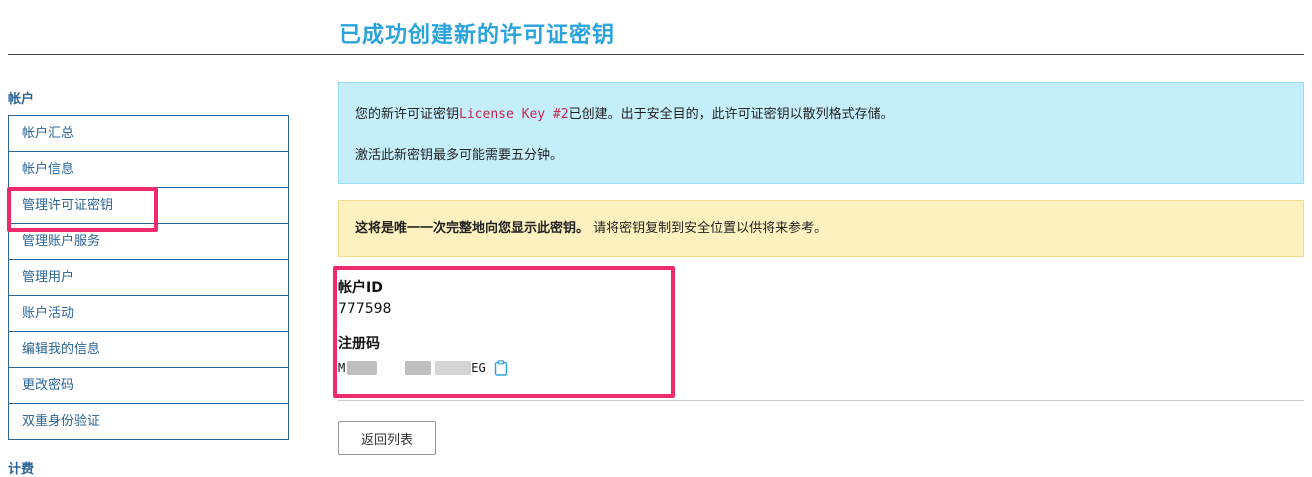 The width and height of the screenshot is (1312, 477). Describe the element at coordinates (472, 228) in the screenshot. I see `warning-emphasis: 这将是唯一一次完整地向您显示此密钥。` at that location.